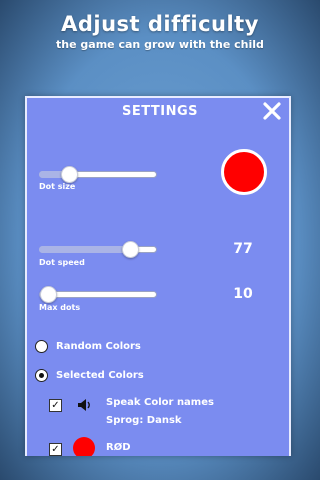 The image size is (320, 480). What do you see at coordinates (98, 346) in the screenshot?
I see `radio-label: Random Colors` at bounding box center [98, 346].